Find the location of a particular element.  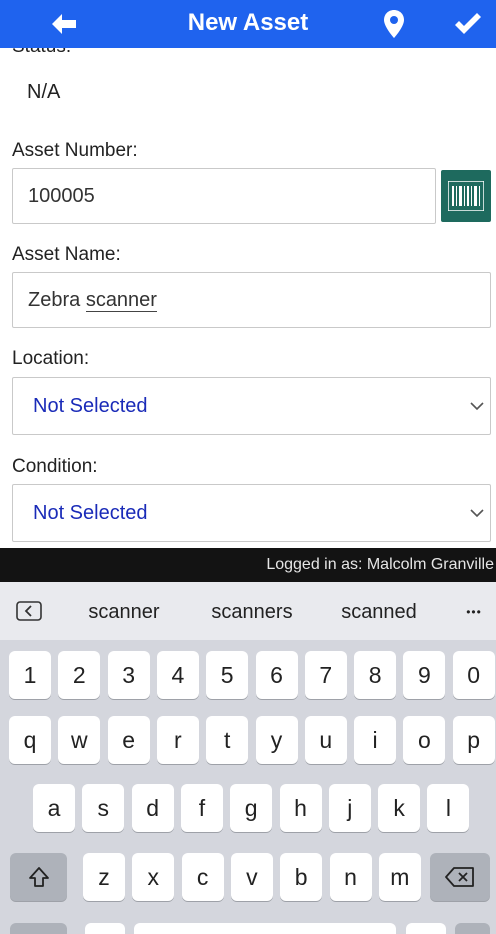

location-value: Not Selected is located at coordinates (90, 406).